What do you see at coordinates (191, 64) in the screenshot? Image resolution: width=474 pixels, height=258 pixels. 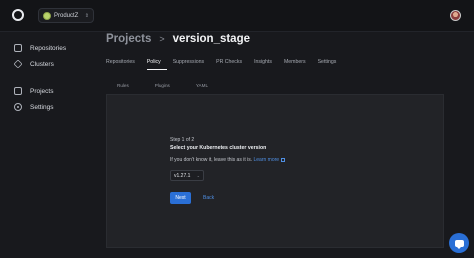 I see `tab-suppressions: Suppressions` at bounding box center [191, 64].